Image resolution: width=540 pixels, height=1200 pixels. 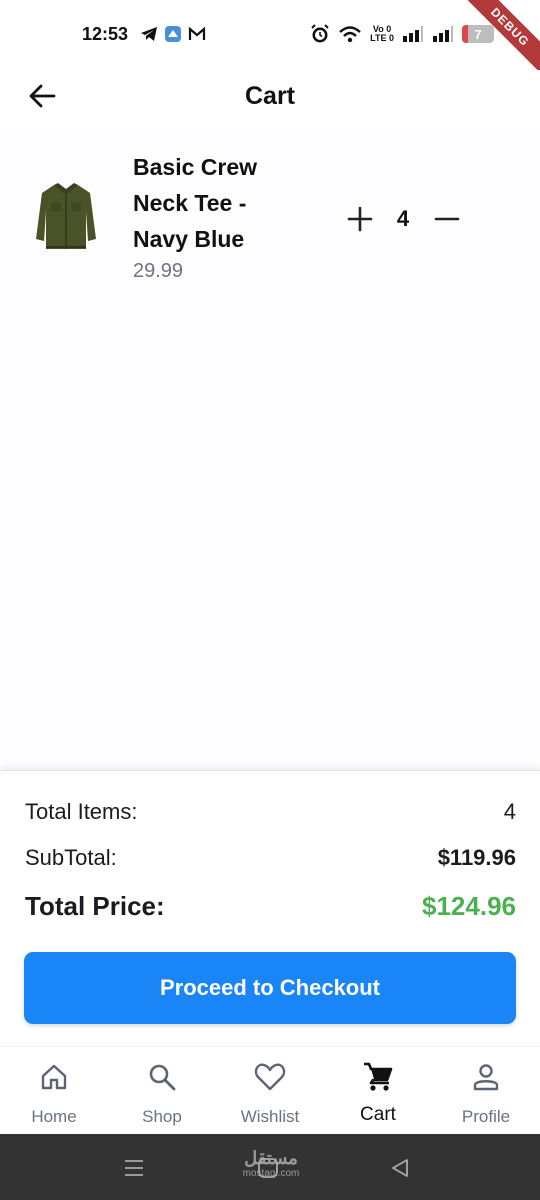 I want to click on cart-icon, so click(x=378, y=1077).